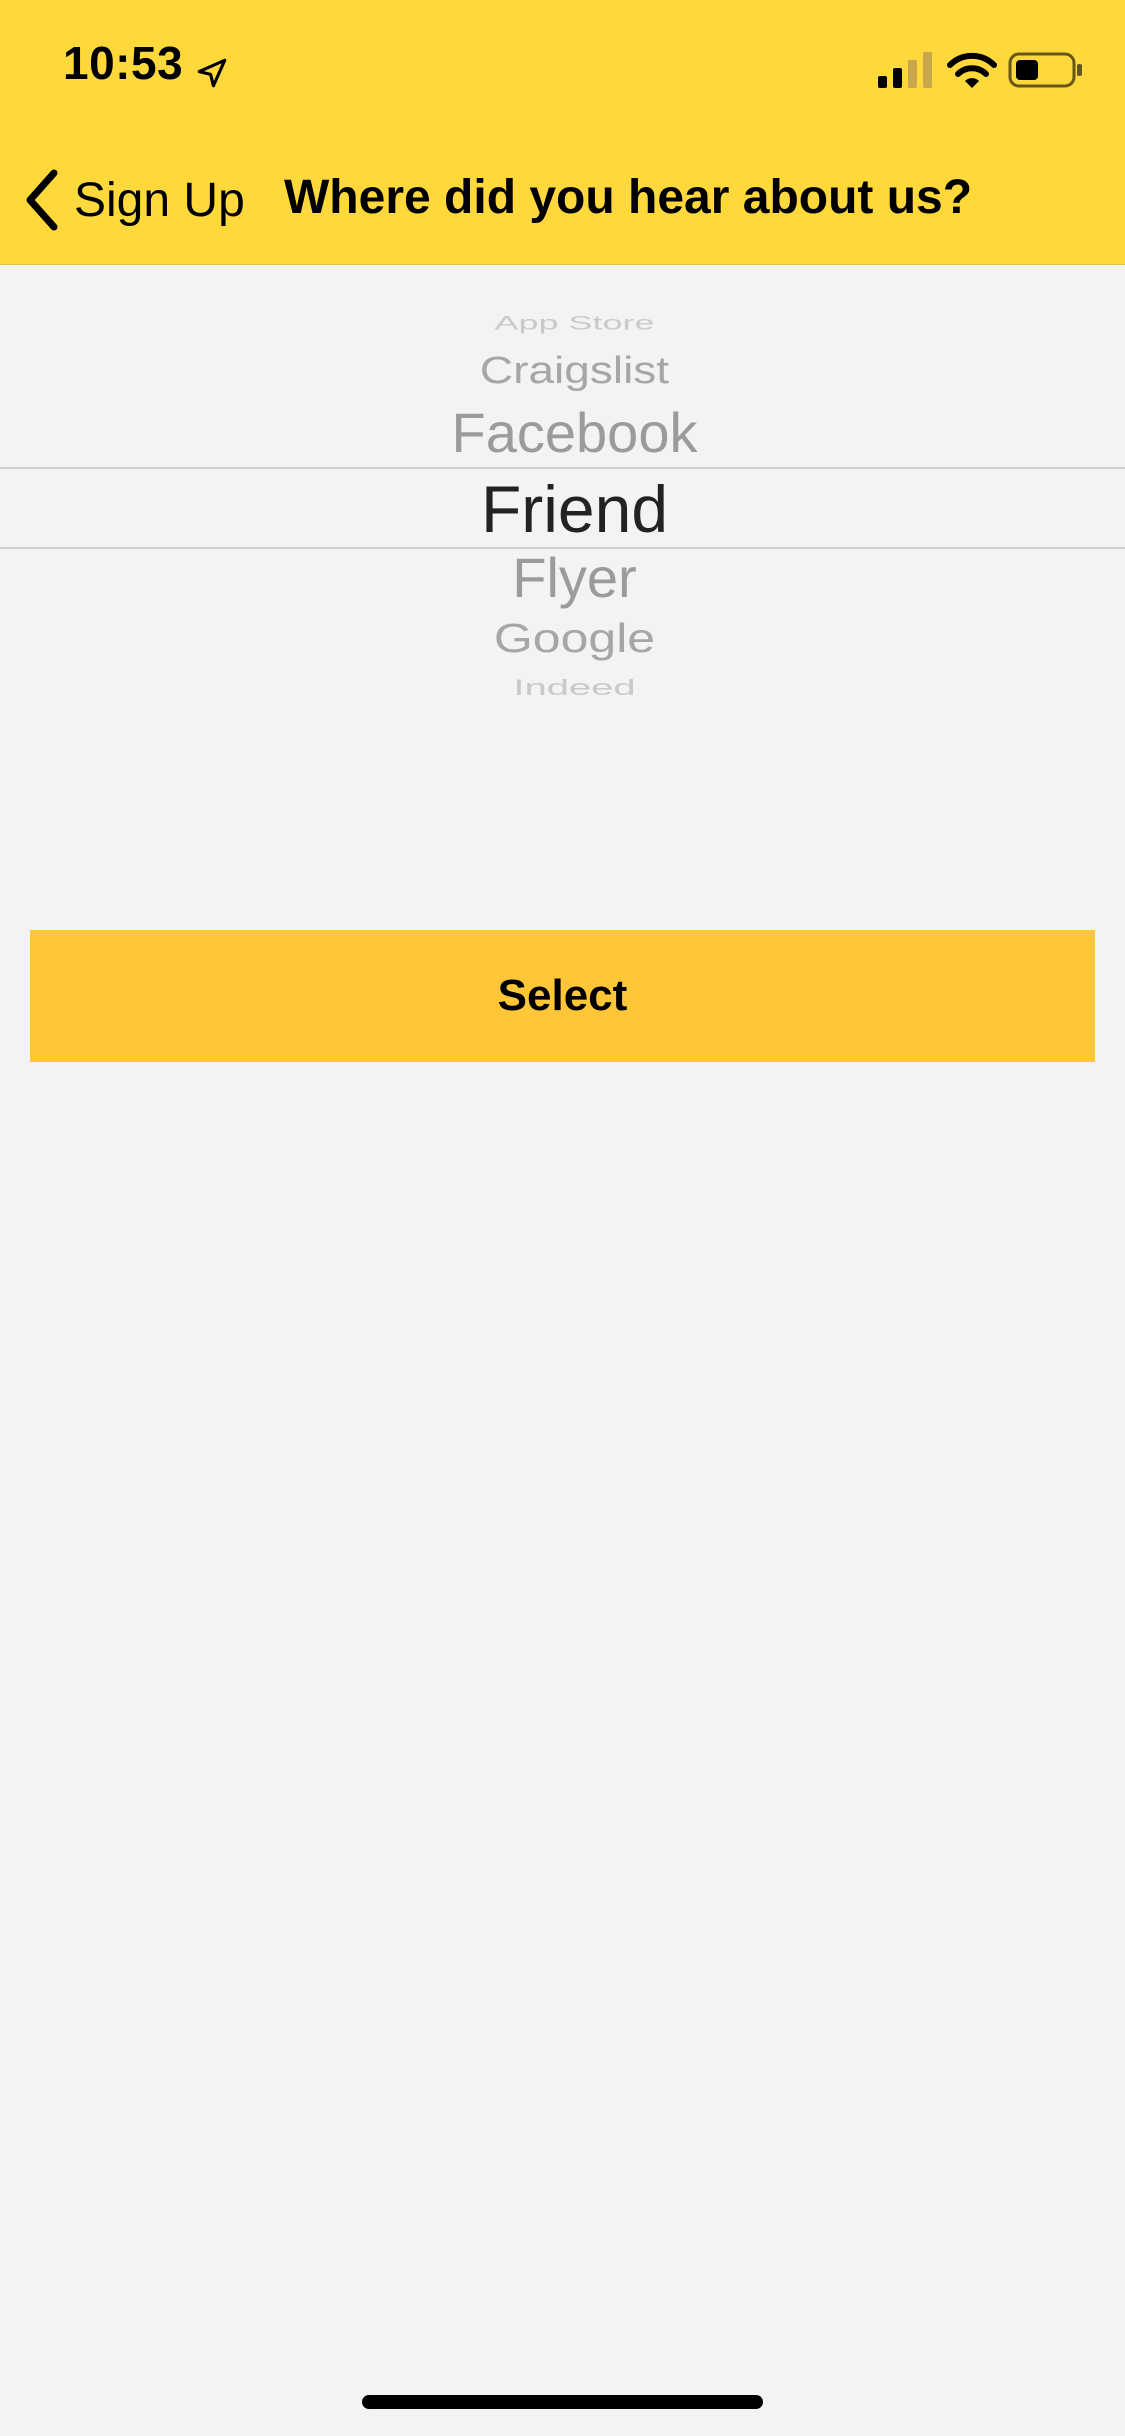 This screenshot has height=2436, width=1125. I want to click on picker-item-flyer: Flyer, so click(568, 578).